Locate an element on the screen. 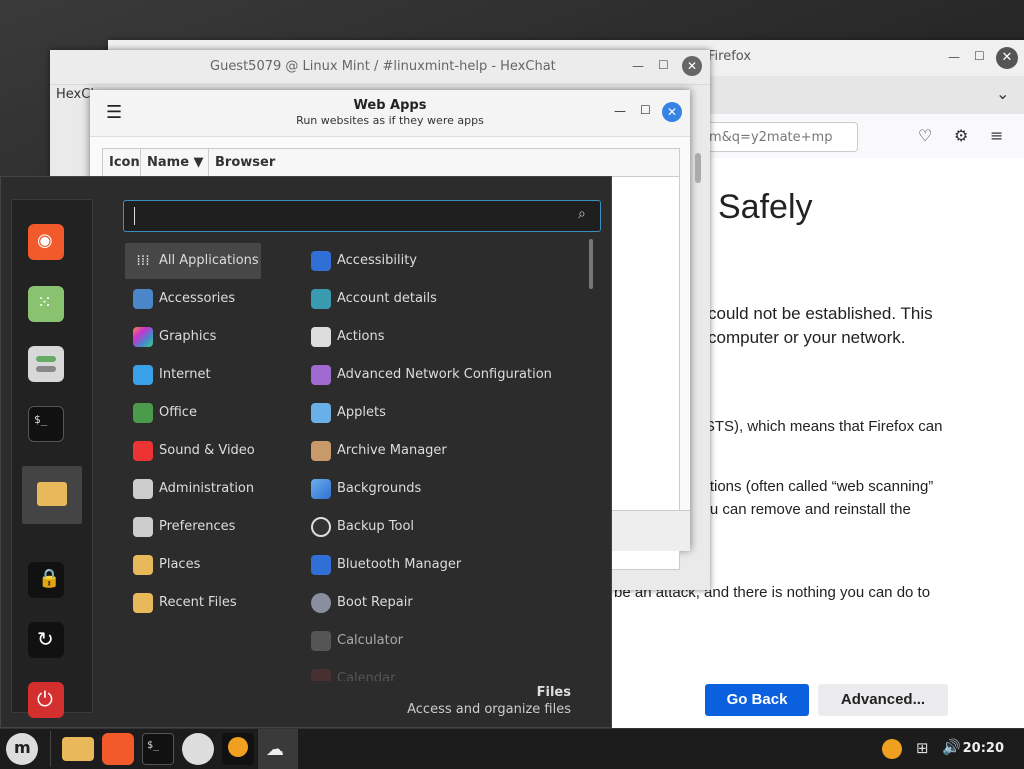 The width and height of the screenshot is (1024, 769). app-label: Advanced Network Configuration is located at coordinates (444, 374).